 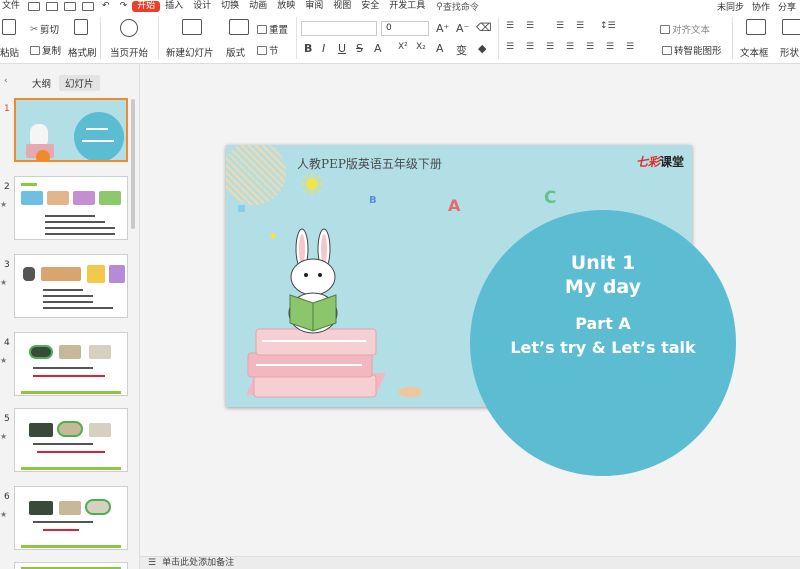 What do you see at coordinates (49, 30) in the screenshot?
I see `cut-label: 剪切` at bounding box center [49, 30].